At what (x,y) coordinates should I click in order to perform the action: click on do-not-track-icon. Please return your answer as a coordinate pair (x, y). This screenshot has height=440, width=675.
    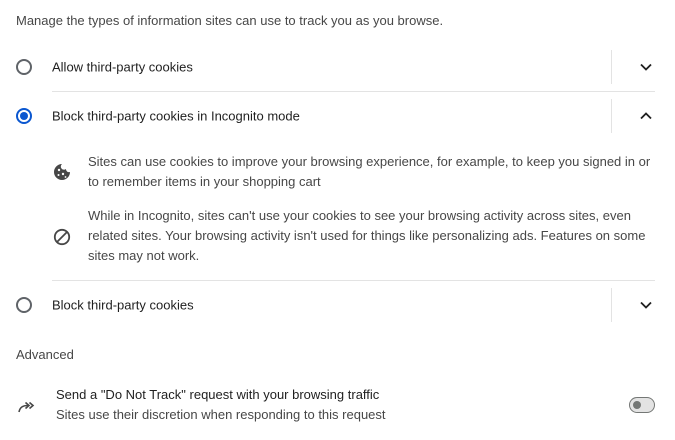
    Looking at the image, I should click on (26, 407).